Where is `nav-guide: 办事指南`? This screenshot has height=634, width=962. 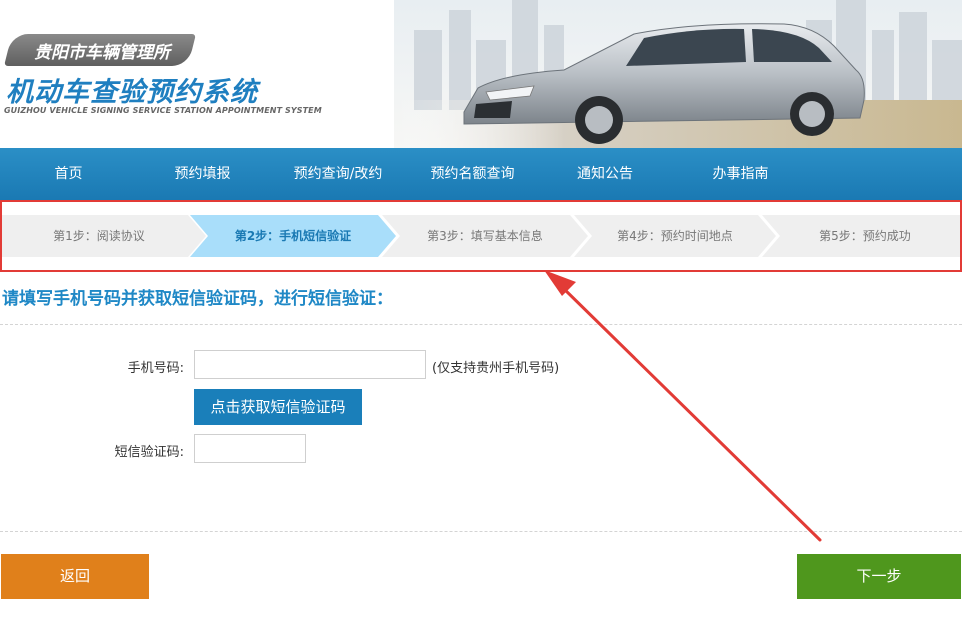
nav-guide: 办事指南 is located at coordinates (740, 174).